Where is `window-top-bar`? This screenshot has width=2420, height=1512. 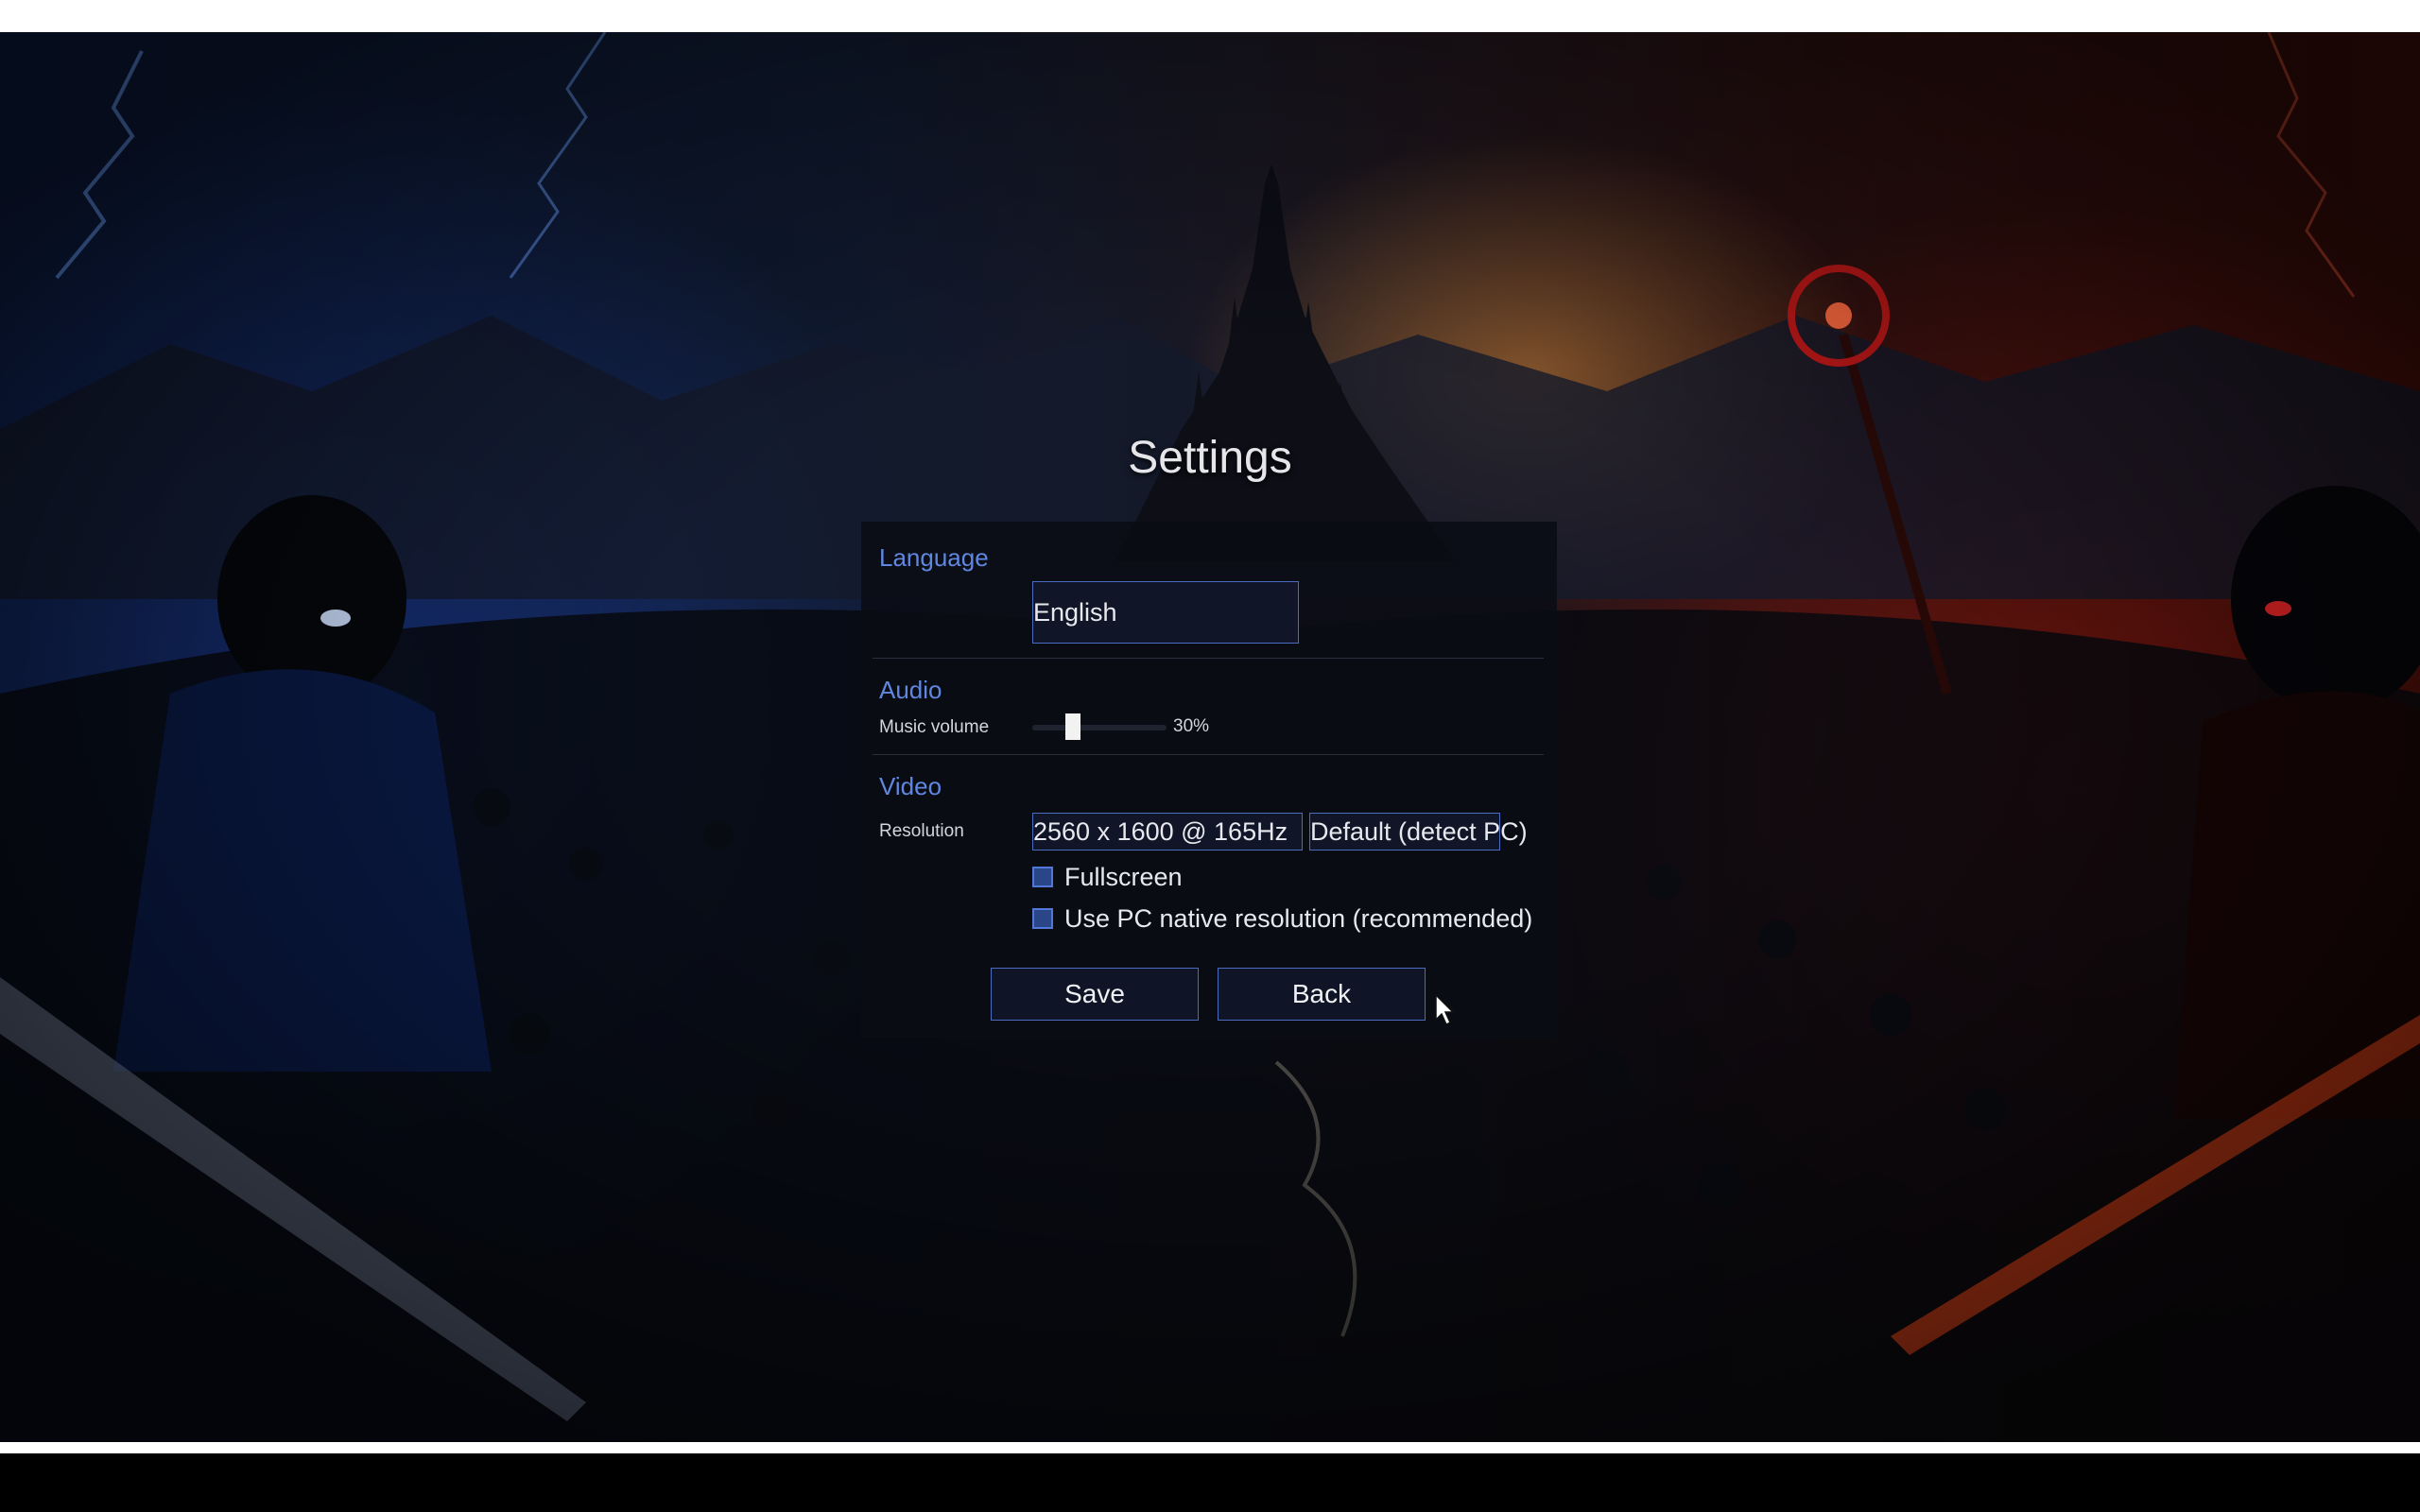
window-top-bar is located at coordinates (1210, 16).